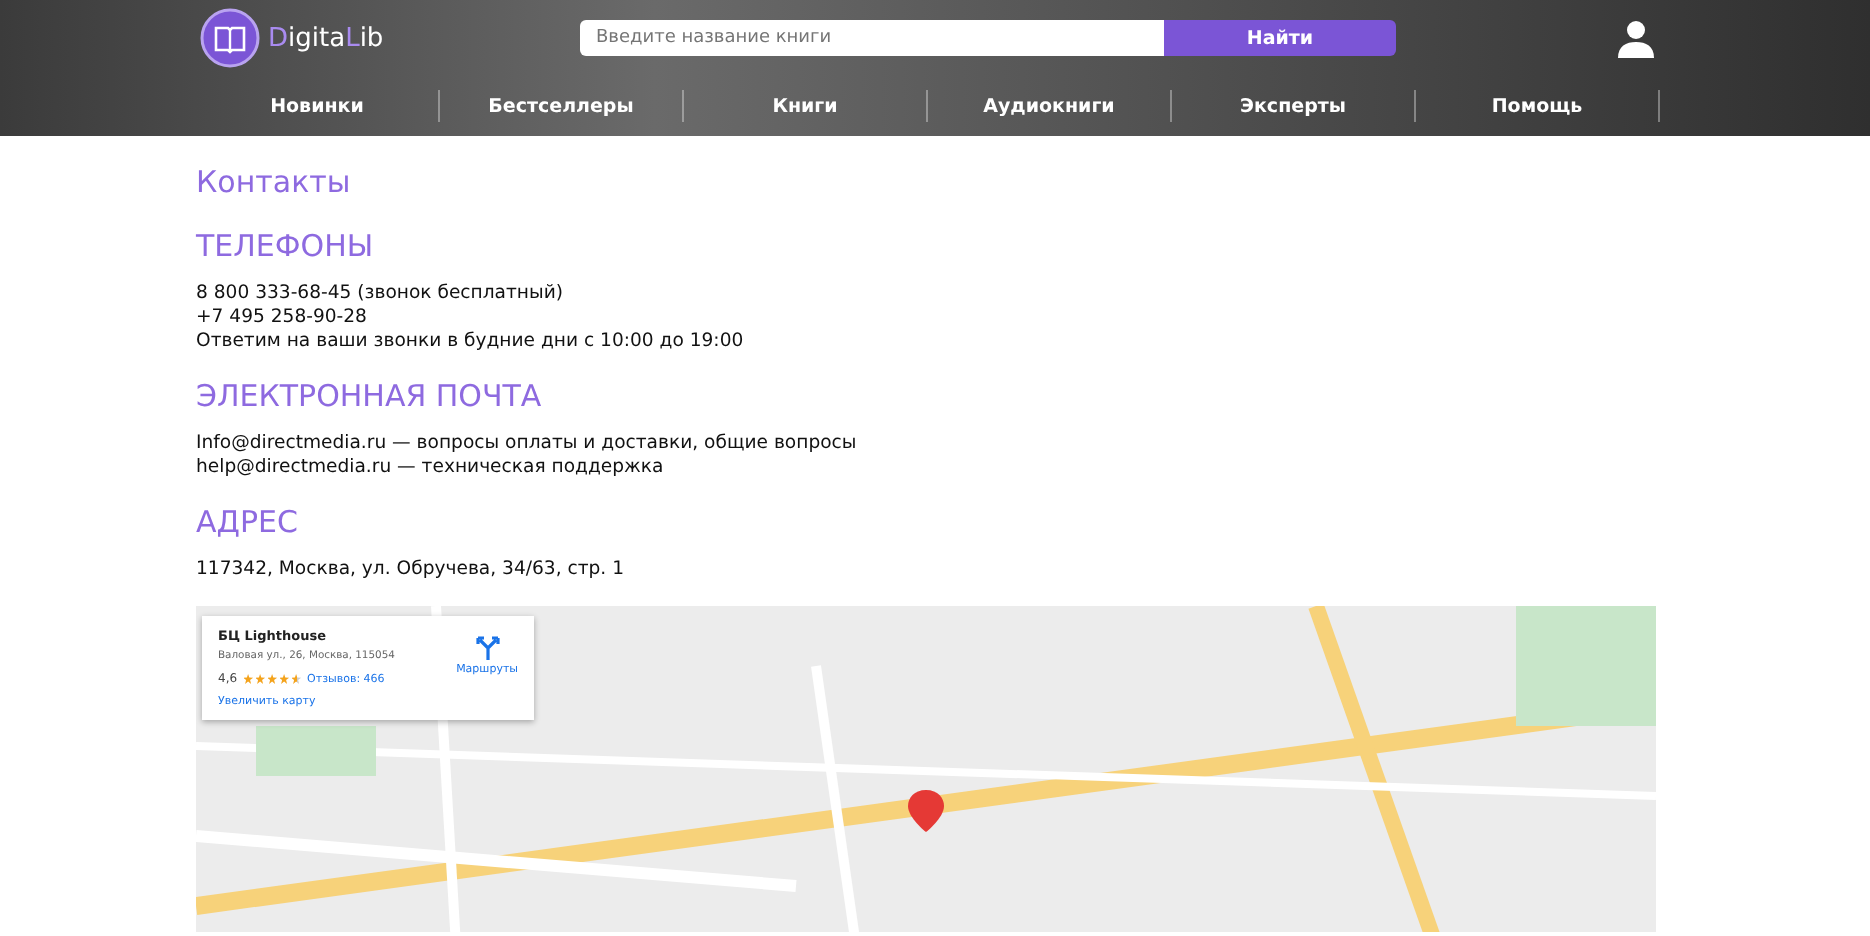 This screenshot has width=1870, height=936. Describe the element at coordinates (1293, 106) in the screenshot. I see `nav-link: Эксперты` at that location.